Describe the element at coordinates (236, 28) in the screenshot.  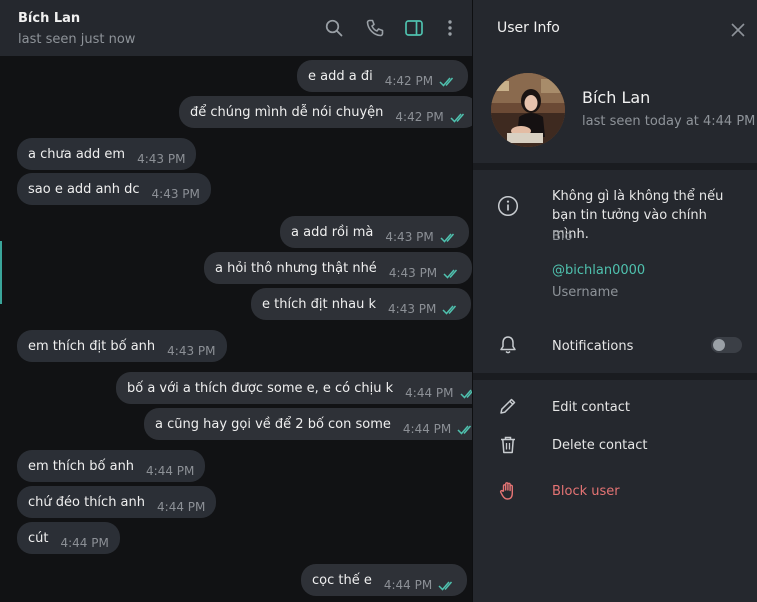
I see `chat-header: Bích Lan last seen just now` at that location.